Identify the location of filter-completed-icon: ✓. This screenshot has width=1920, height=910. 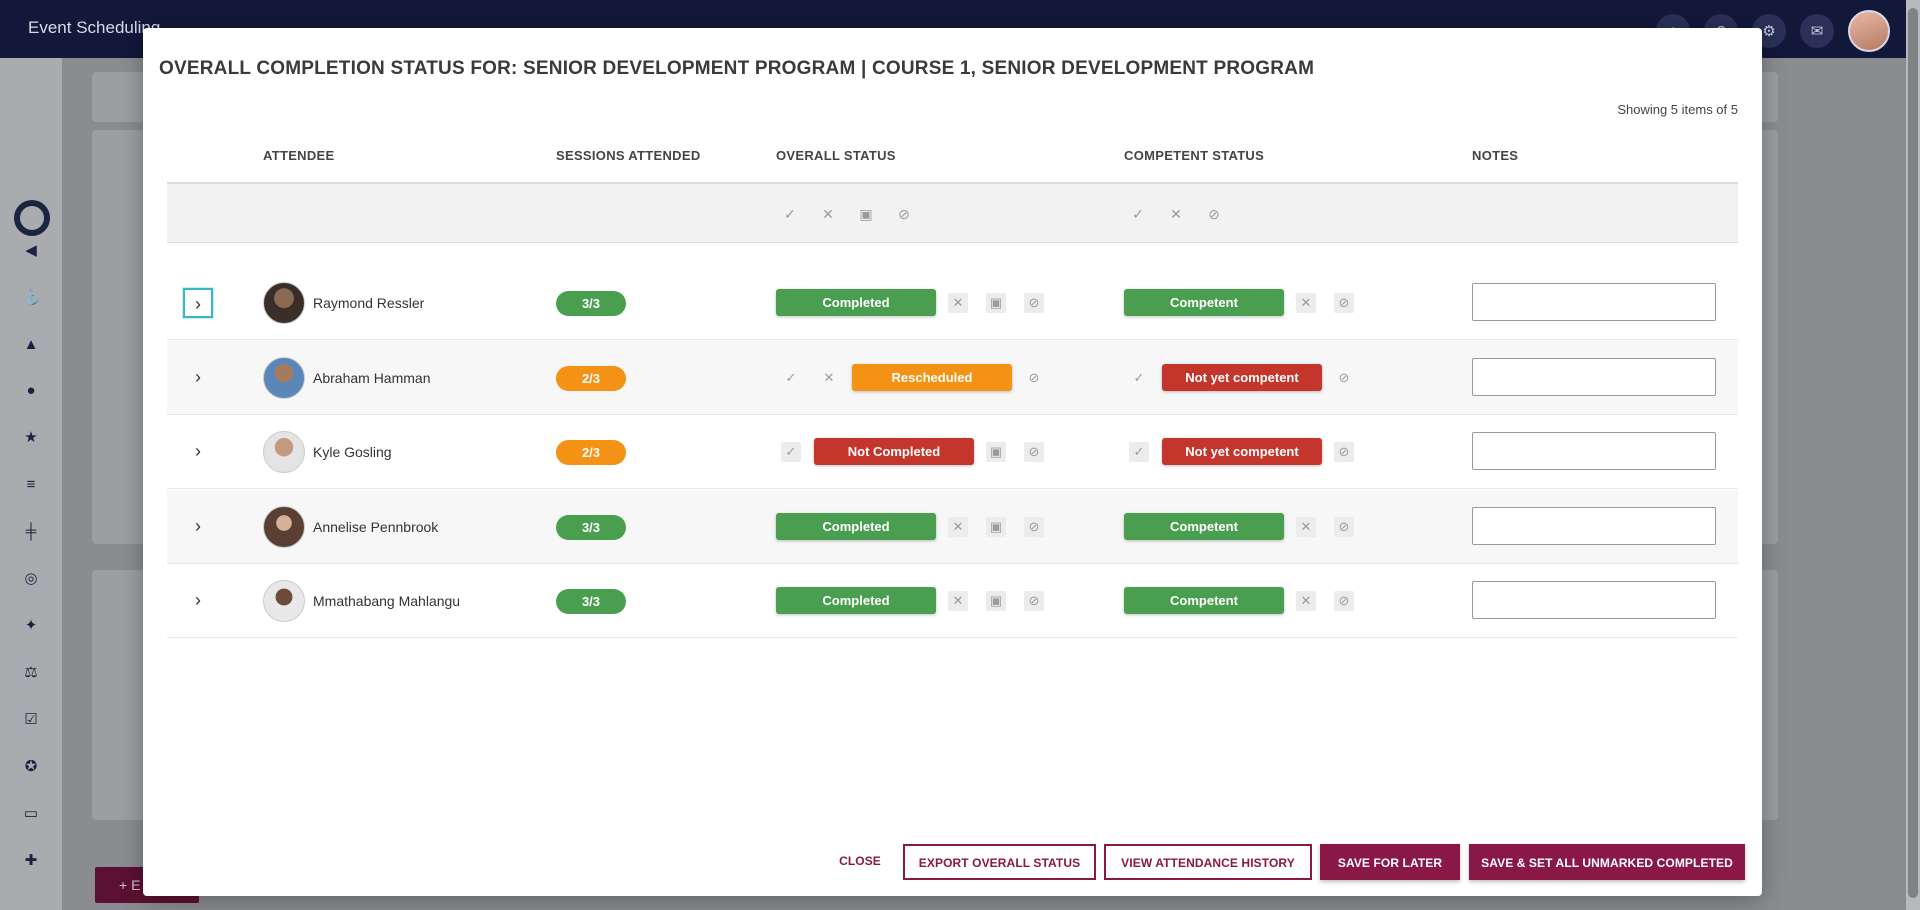
(790, 214).